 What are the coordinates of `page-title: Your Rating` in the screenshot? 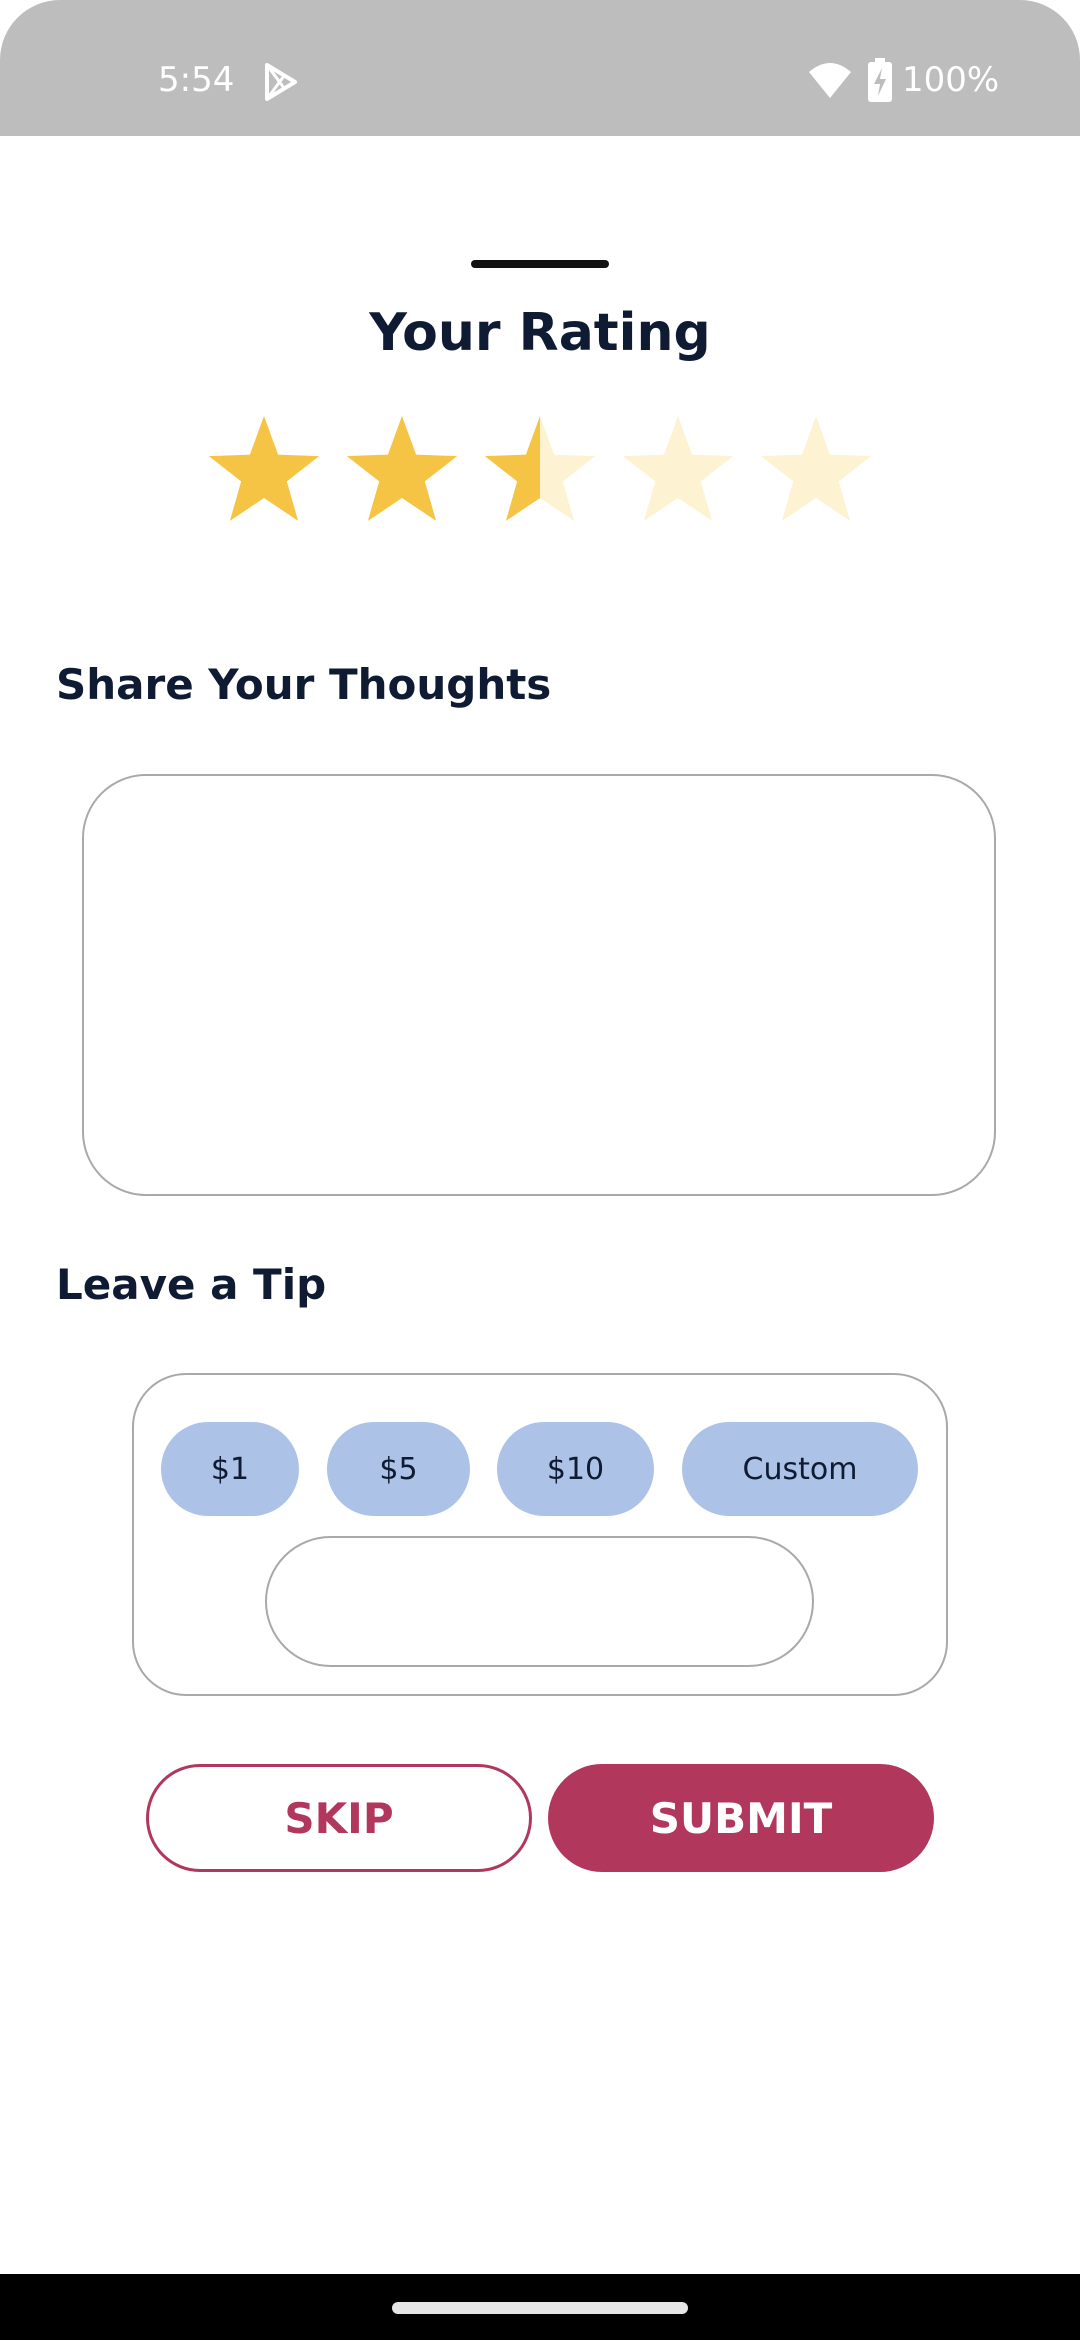 It's located at (540, 333).